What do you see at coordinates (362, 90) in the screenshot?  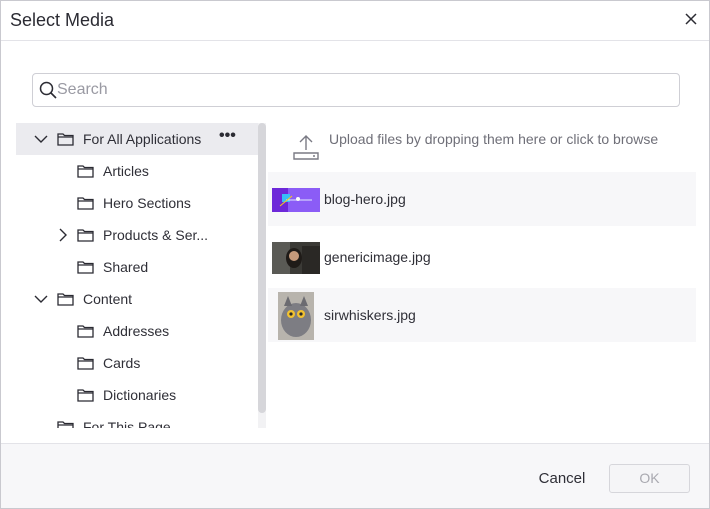 I see `search-input` at bounding box center [362, 90].